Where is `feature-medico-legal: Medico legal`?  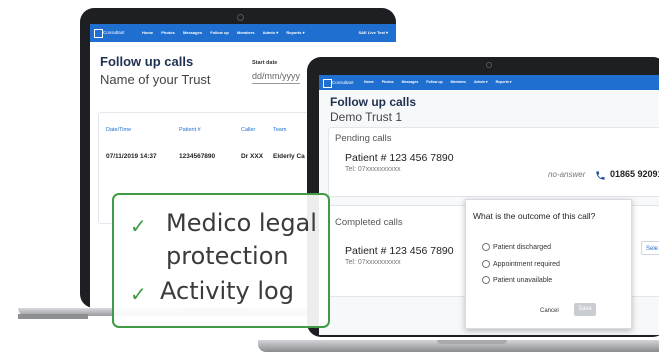 feature-medico-legal: Medico legal is located at coordinates (241, 223).